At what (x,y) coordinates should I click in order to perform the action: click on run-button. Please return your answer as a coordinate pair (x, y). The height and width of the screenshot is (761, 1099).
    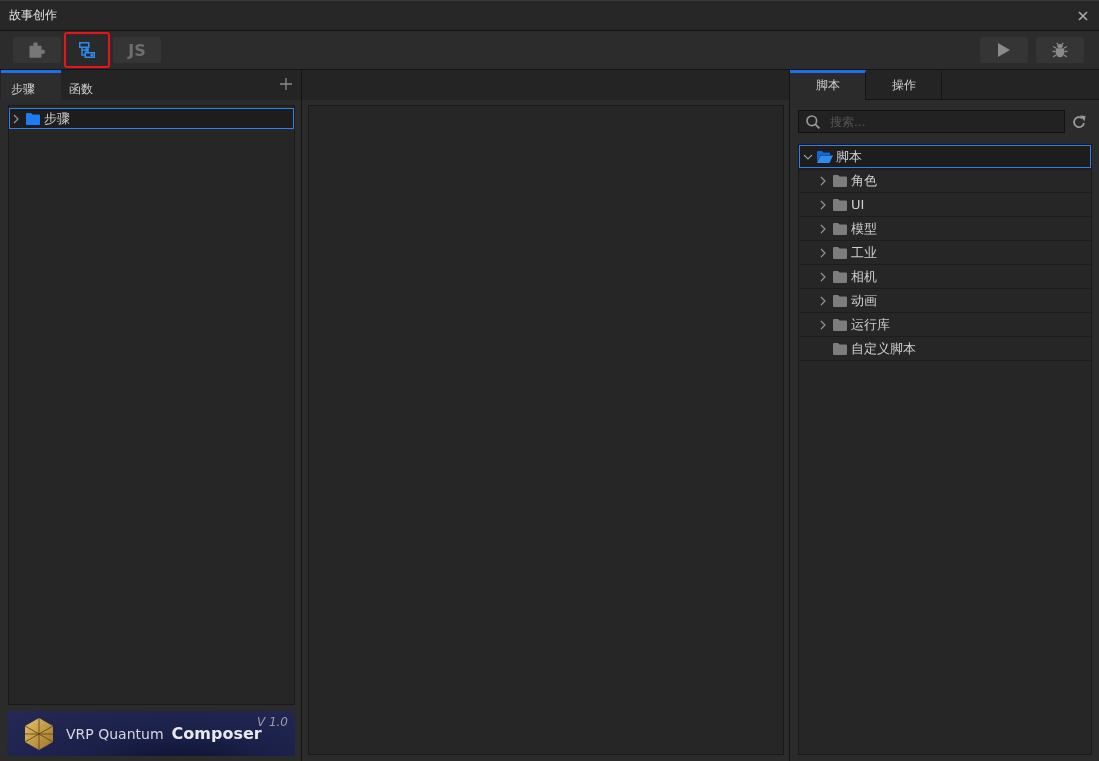
    Looking at the image, I should click on (1004, 50).